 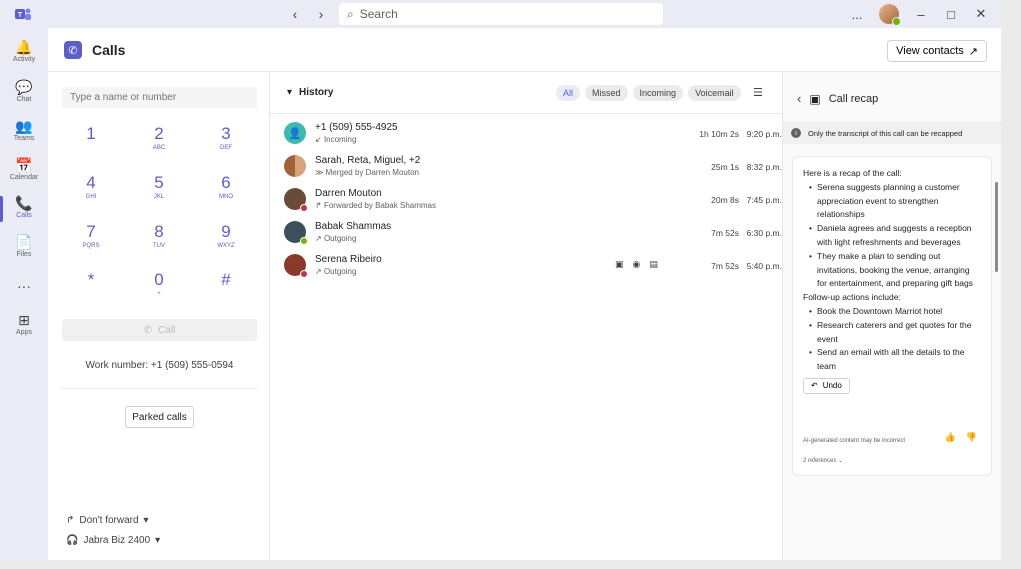 What do you see at coordinates (319, 238) in the screenshot?
I see `outgoing-call-icon: ↗` at bounding box center [319, 238].